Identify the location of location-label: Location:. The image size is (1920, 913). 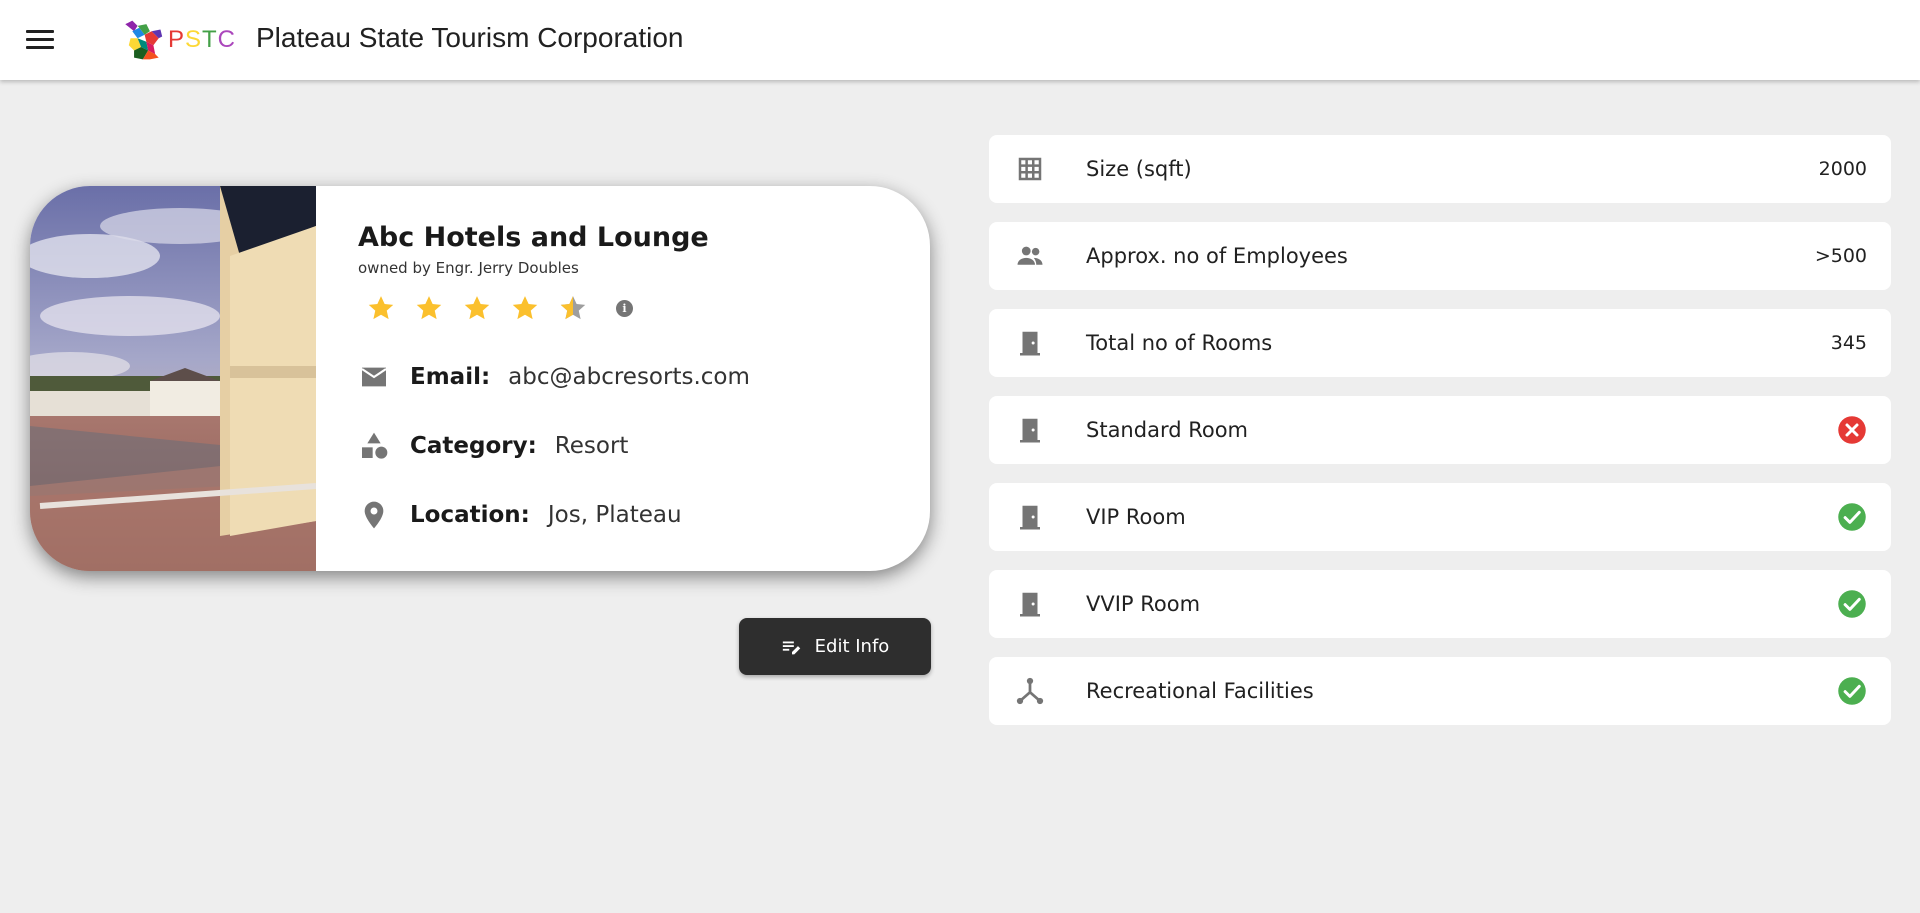
(470, 515).